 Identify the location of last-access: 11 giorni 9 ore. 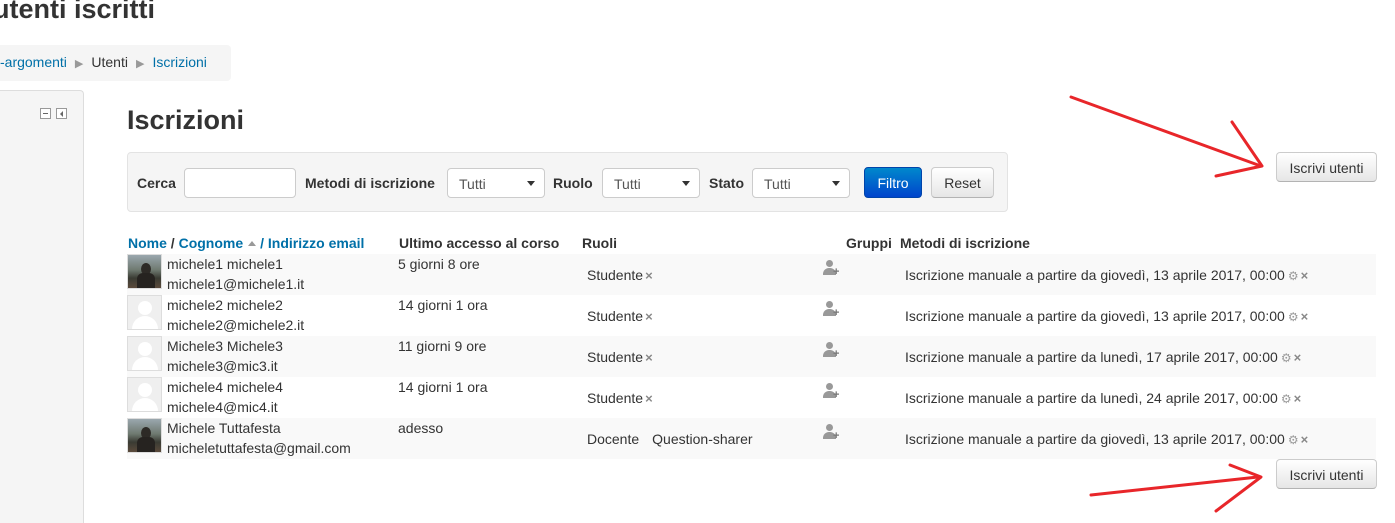
(442, 346).